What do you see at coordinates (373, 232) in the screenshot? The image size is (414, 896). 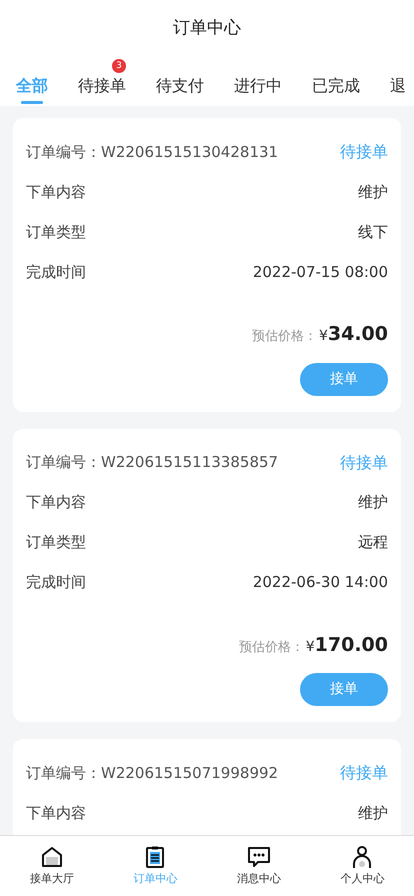 I see `field-value: 线下` at bounding box center [373, 232].